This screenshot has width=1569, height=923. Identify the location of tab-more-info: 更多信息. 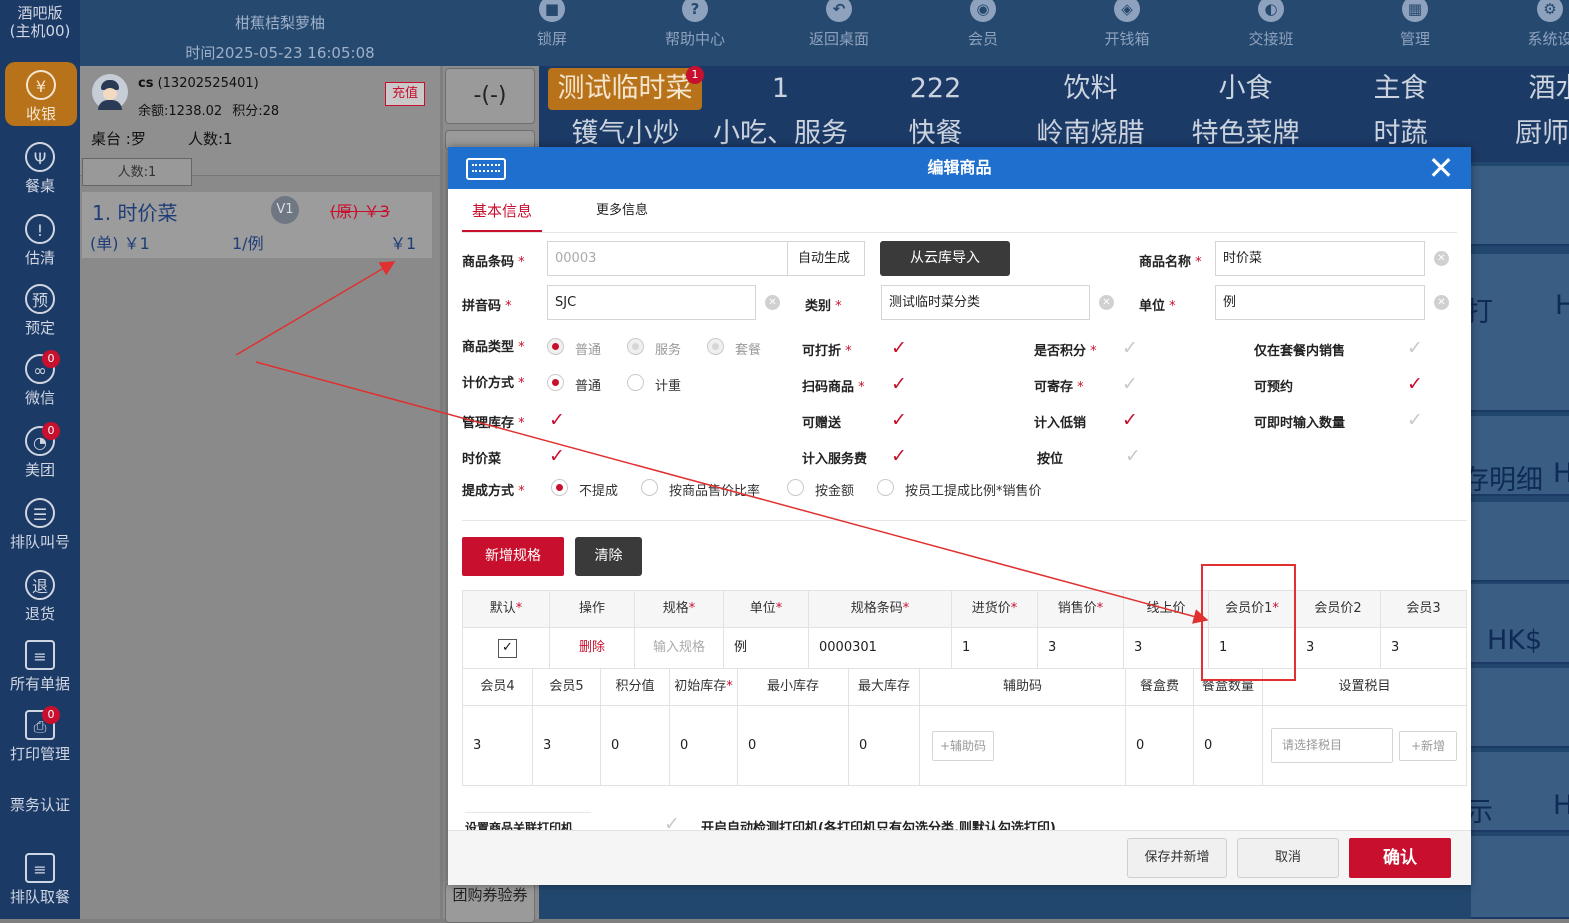
(622, 214).